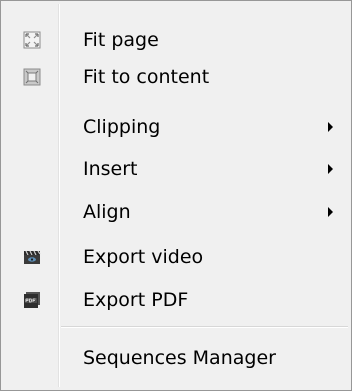  What do you see at coordinates (176, 127) in the screenshot?
I see `menu-item-clipping: Clipping` at bounding box center [176, 127].